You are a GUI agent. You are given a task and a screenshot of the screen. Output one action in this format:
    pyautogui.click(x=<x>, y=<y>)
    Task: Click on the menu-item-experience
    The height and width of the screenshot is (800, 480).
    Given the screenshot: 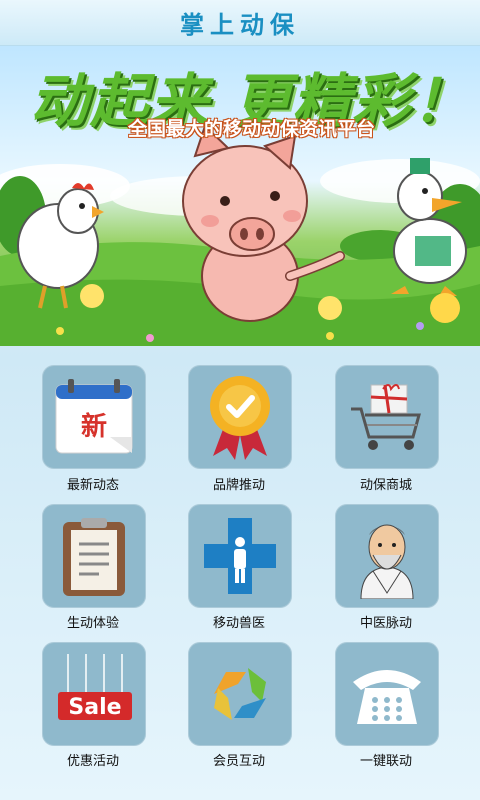 What is the action you would take?
    pyautogui.click(x=94, y=556)
    